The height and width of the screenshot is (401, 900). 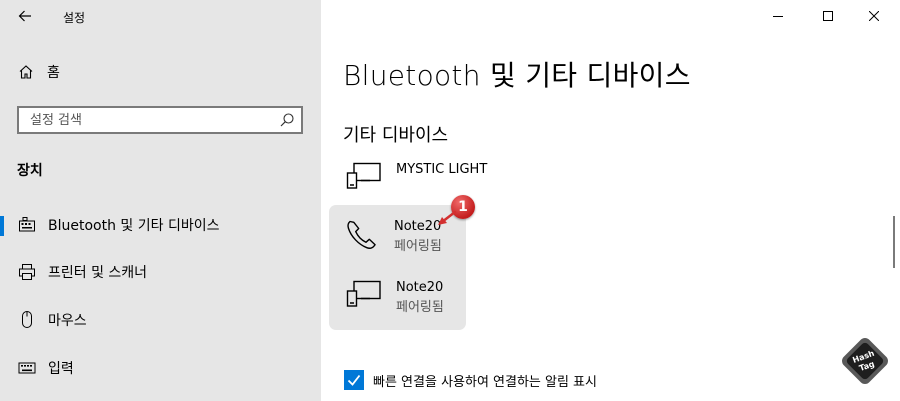 I want to click on sidebar-item-label: 마우스, so click(x=67, y=321).